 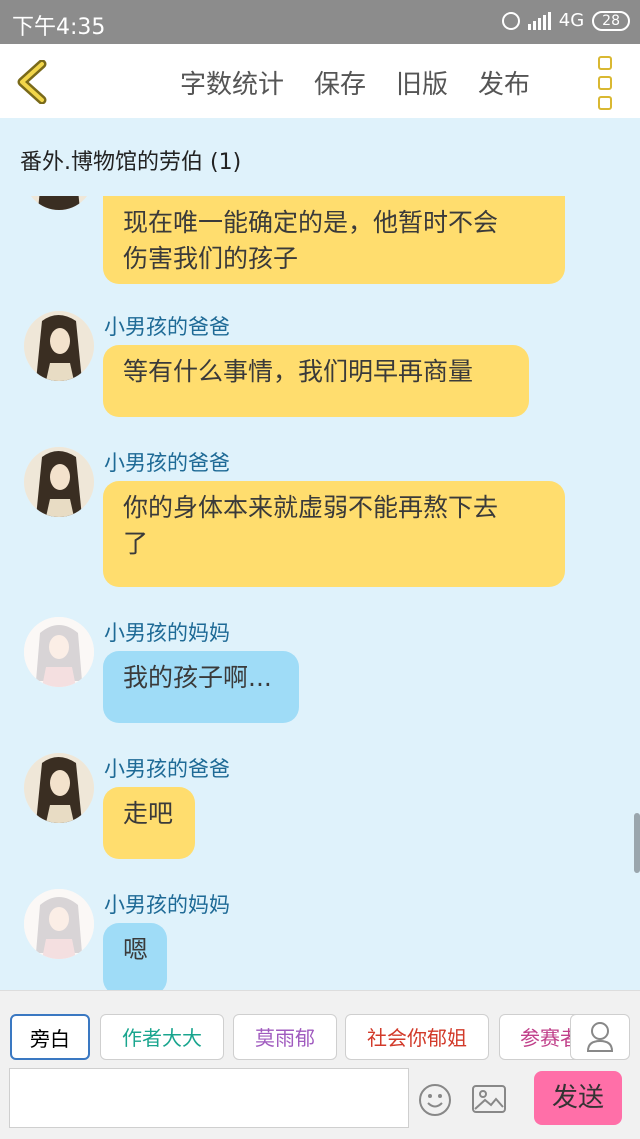 What do you see at coordinates (135, 956) in the screenshot?
I see `message-bubble: 嗯` at bounding box center [135, 956].